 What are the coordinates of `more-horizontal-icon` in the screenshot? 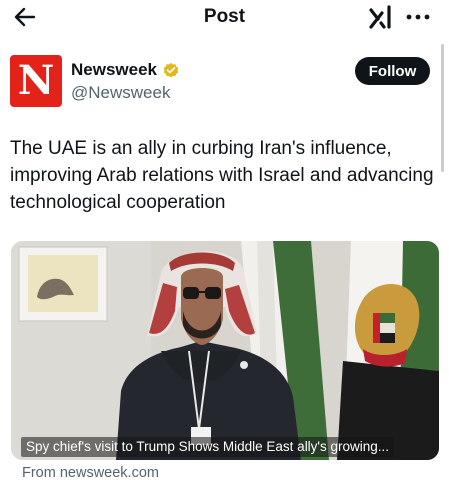 It's located at (418, 17).